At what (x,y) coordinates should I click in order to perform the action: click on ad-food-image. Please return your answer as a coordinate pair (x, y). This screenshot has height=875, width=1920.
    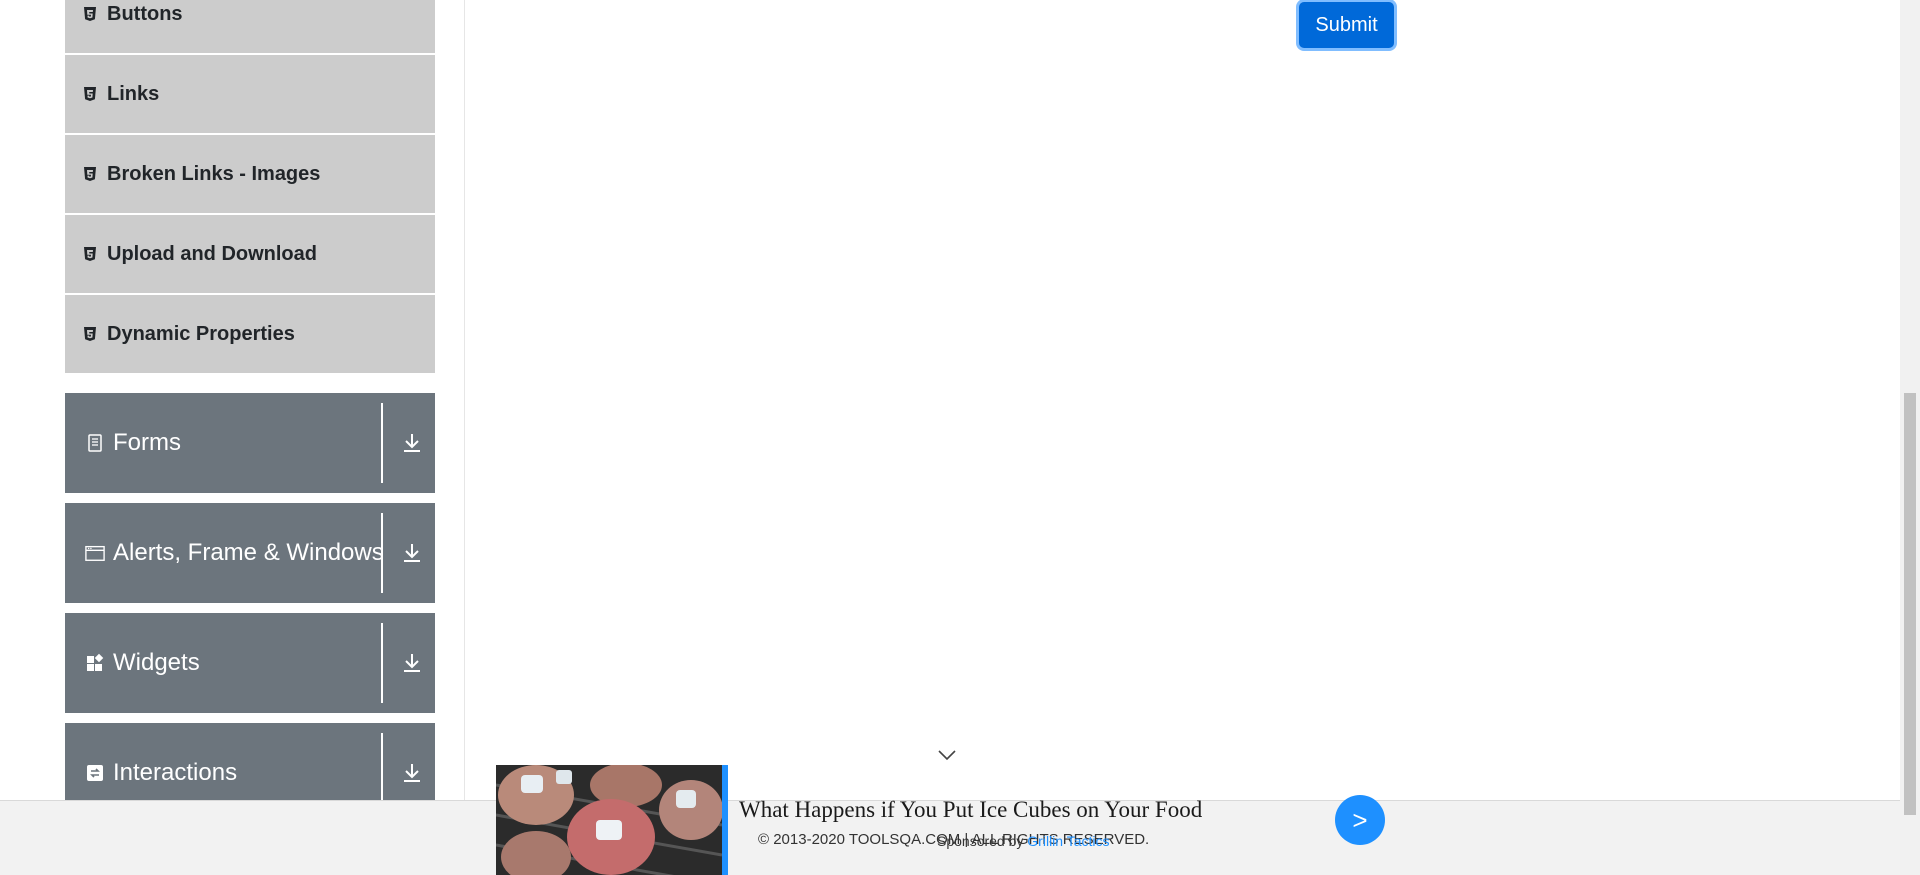
    Looking at the image, I should click on (609, 820).